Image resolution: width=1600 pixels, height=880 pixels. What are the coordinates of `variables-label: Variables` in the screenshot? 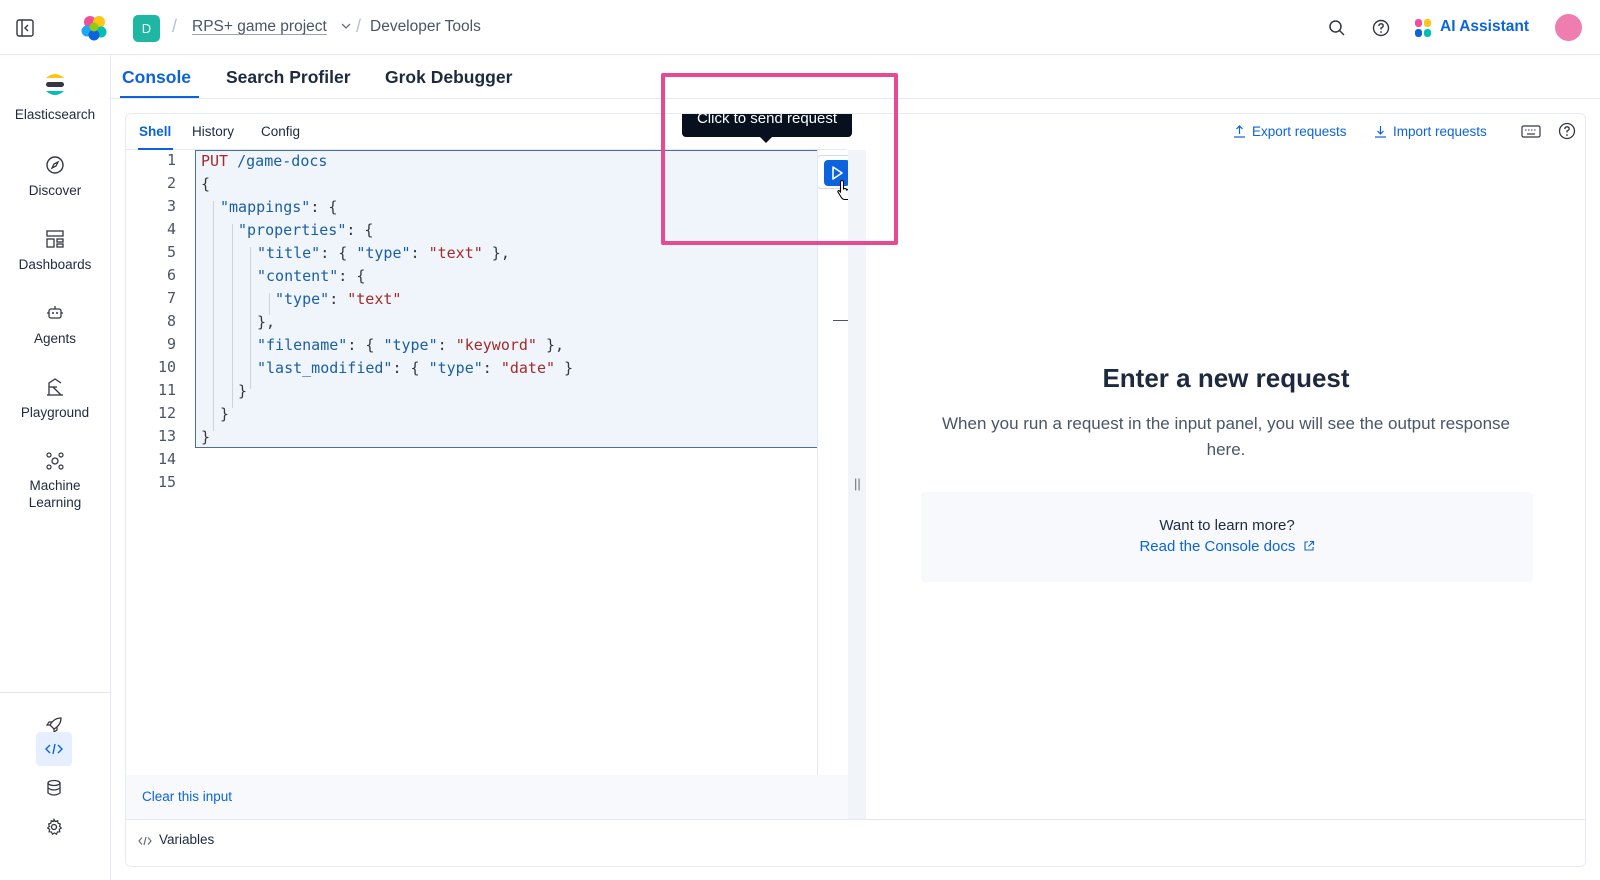 It's located at (187, 839).